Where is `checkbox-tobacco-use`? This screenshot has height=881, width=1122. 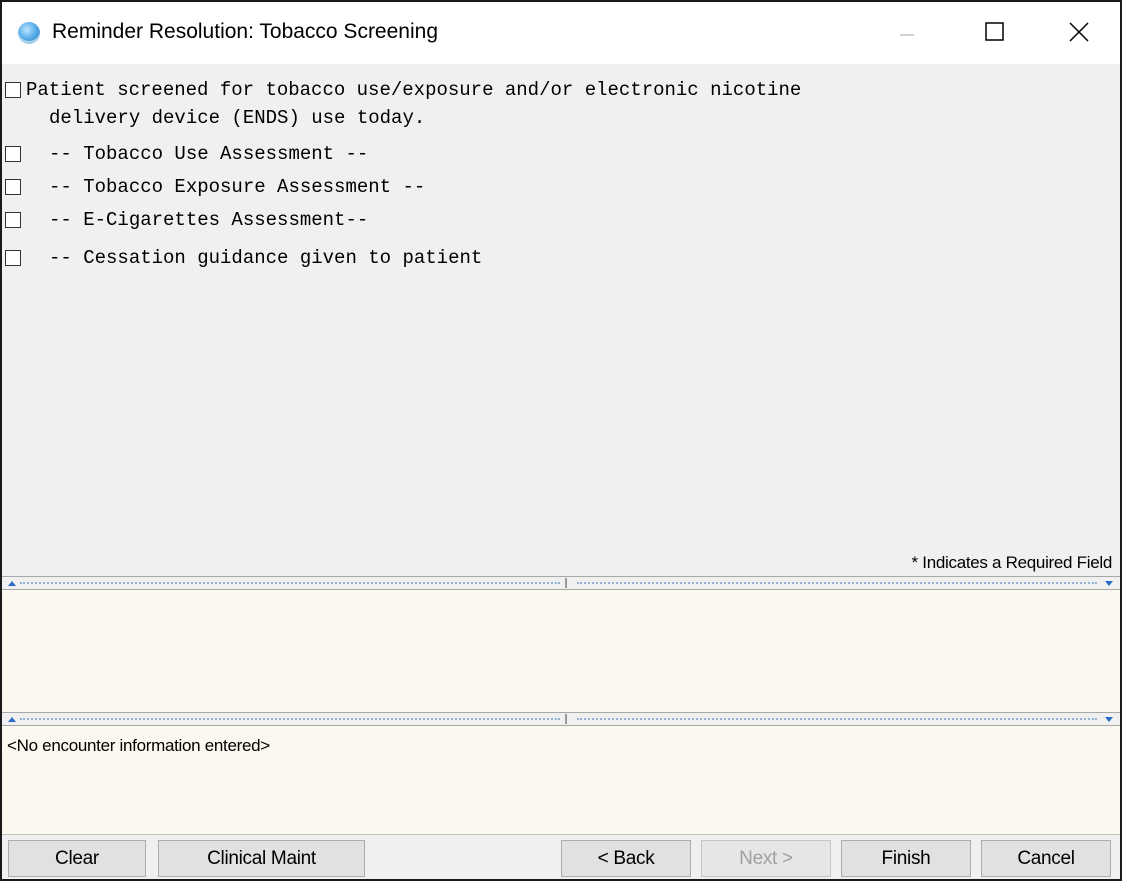
checkbox-tobacco-use is located at coordinates (13, 154).